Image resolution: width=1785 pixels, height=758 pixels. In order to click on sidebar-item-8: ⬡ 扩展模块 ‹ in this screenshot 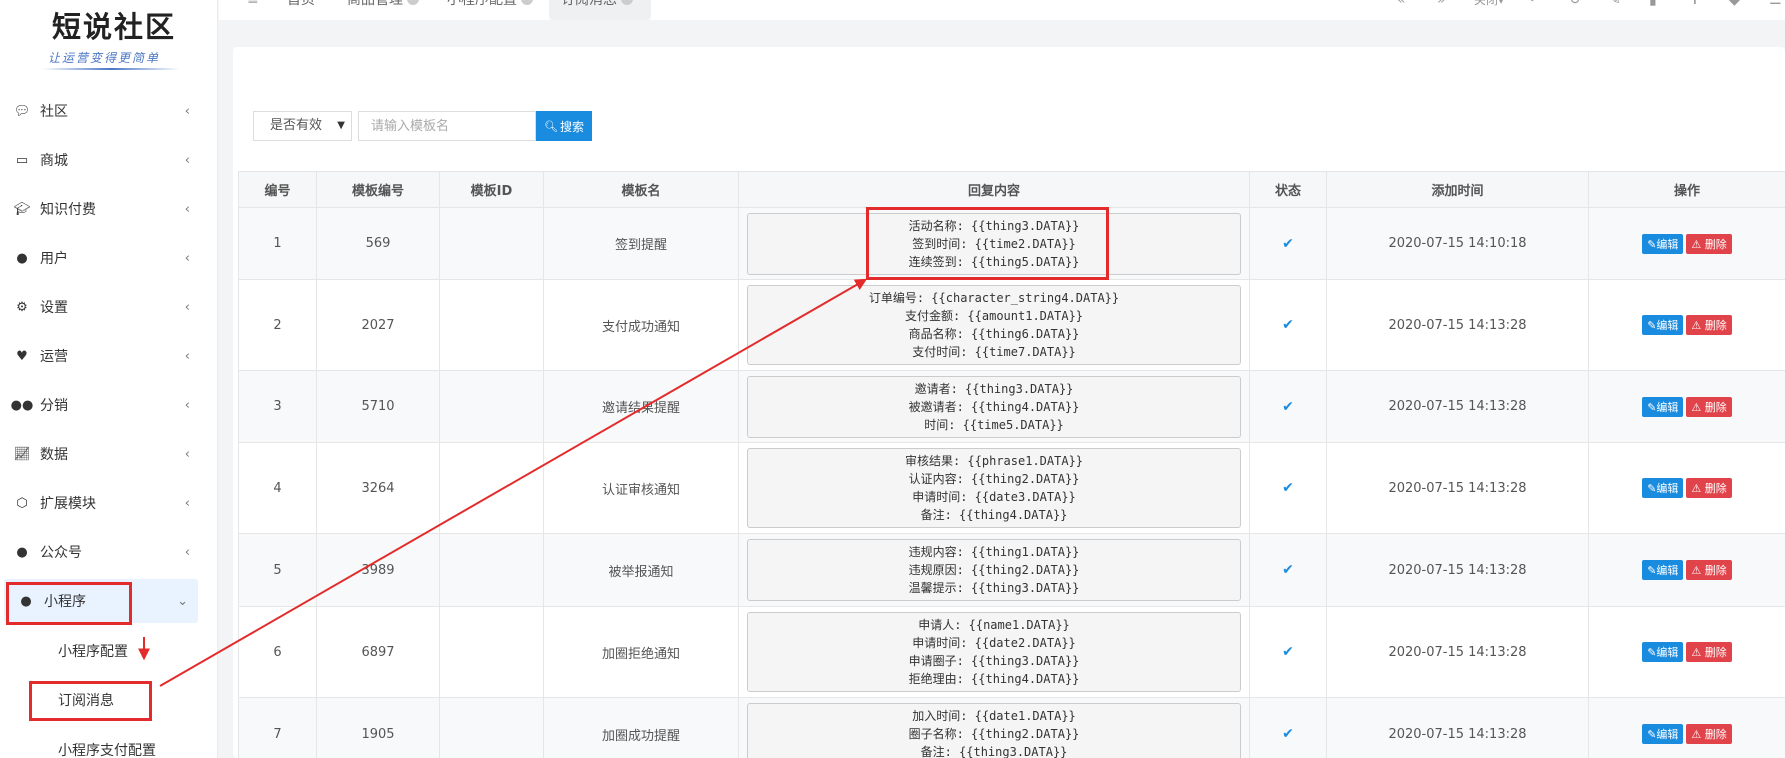, I will do `click(100, 503)`.